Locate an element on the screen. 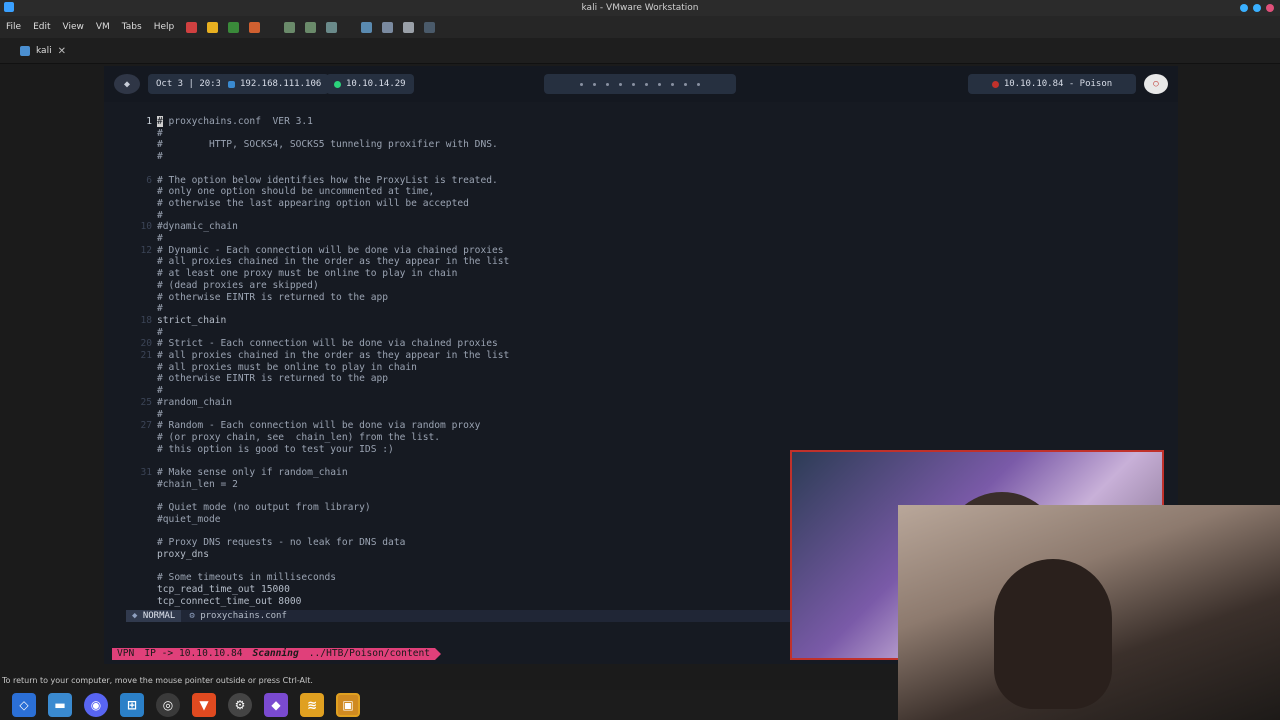 The image size is (1280, 720). prompt-path: ../HTB/Poison/content is located at coordinates (369, 654).